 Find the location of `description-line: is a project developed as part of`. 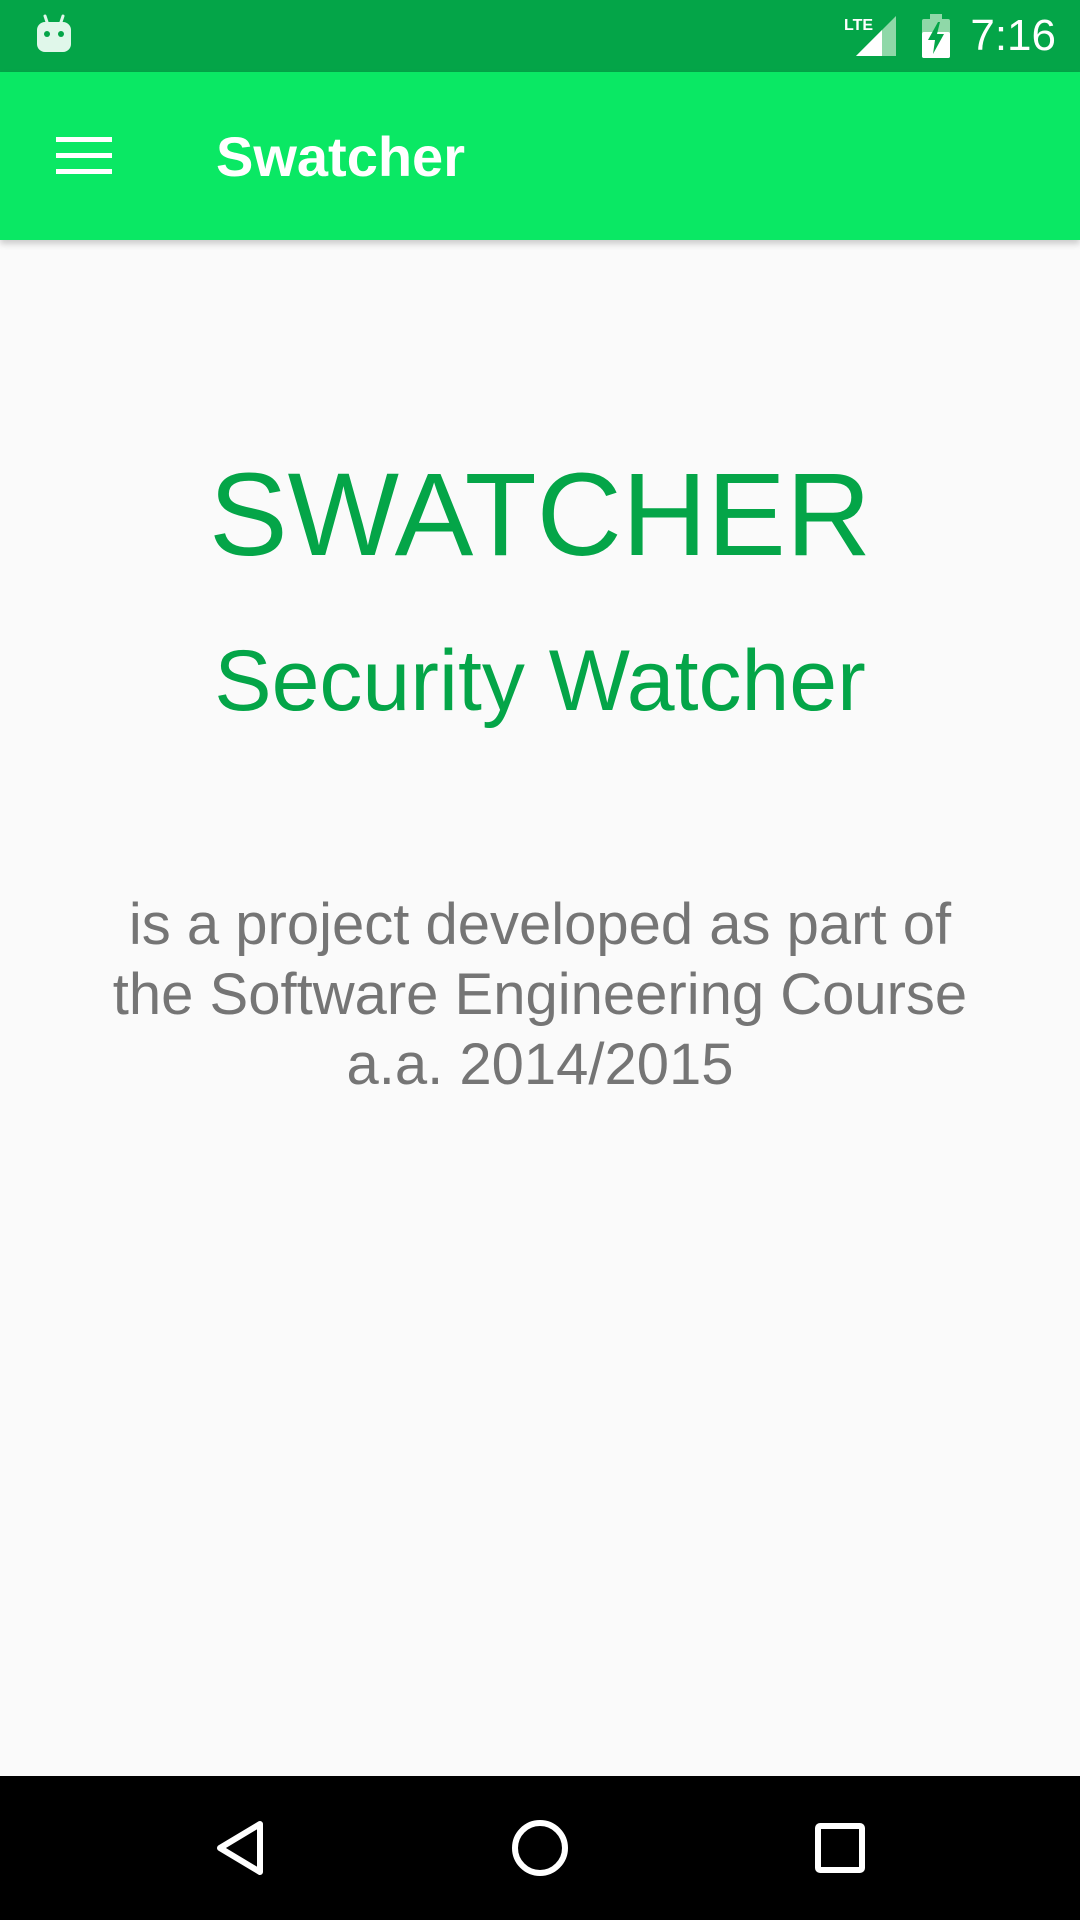

description-line: is a project developed as part of is located at coordinates (540, 924).